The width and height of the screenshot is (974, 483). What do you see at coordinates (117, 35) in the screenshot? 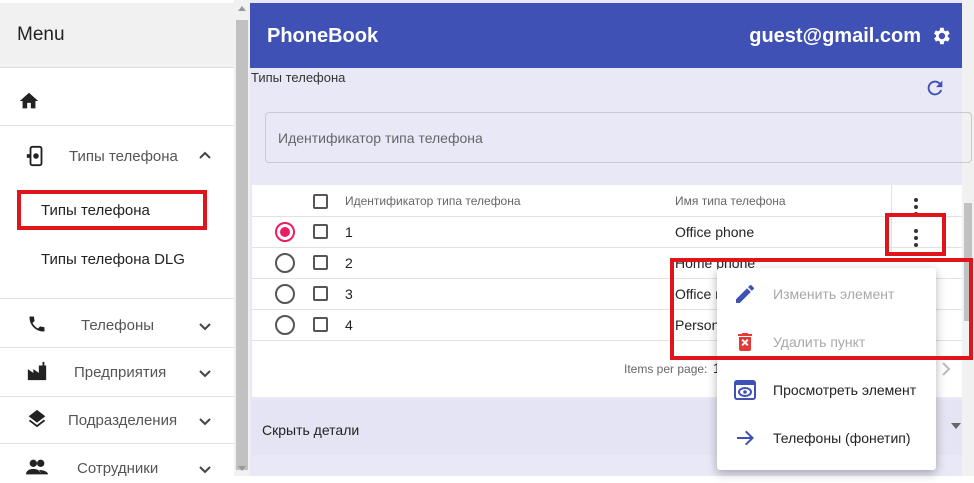
I see `menu-header: Menu` at bounding box center [117, 35].